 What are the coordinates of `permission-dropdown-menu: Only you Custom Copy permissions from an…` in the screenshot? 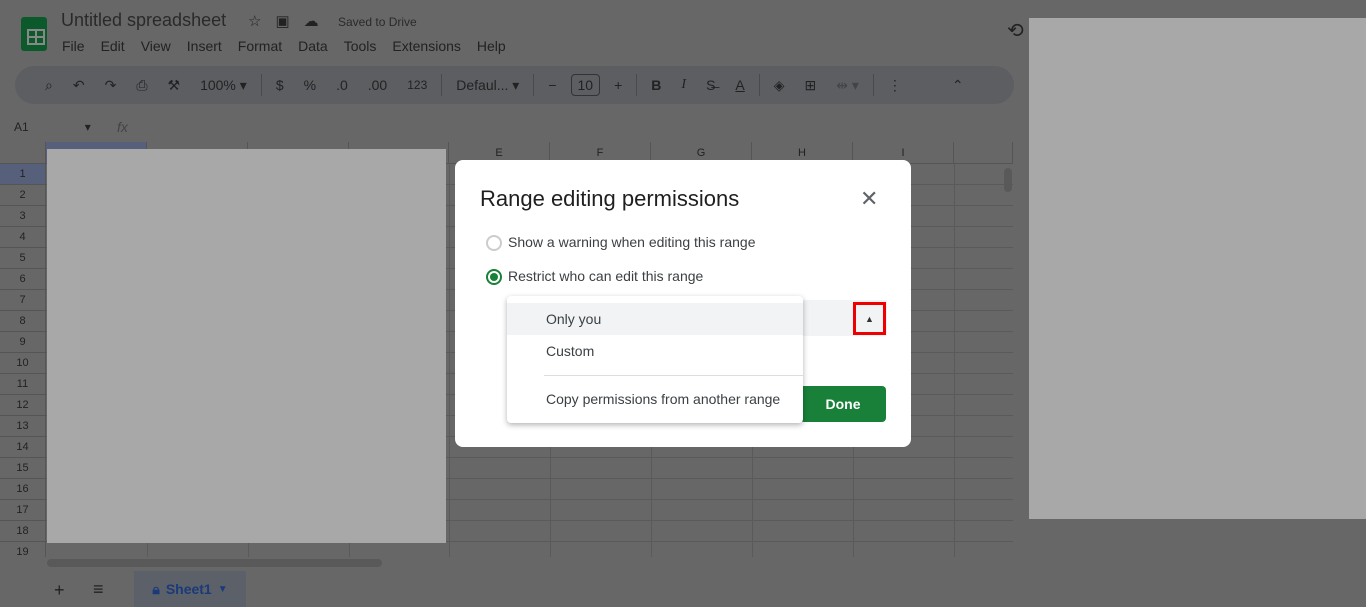 It's located at (655, 359).